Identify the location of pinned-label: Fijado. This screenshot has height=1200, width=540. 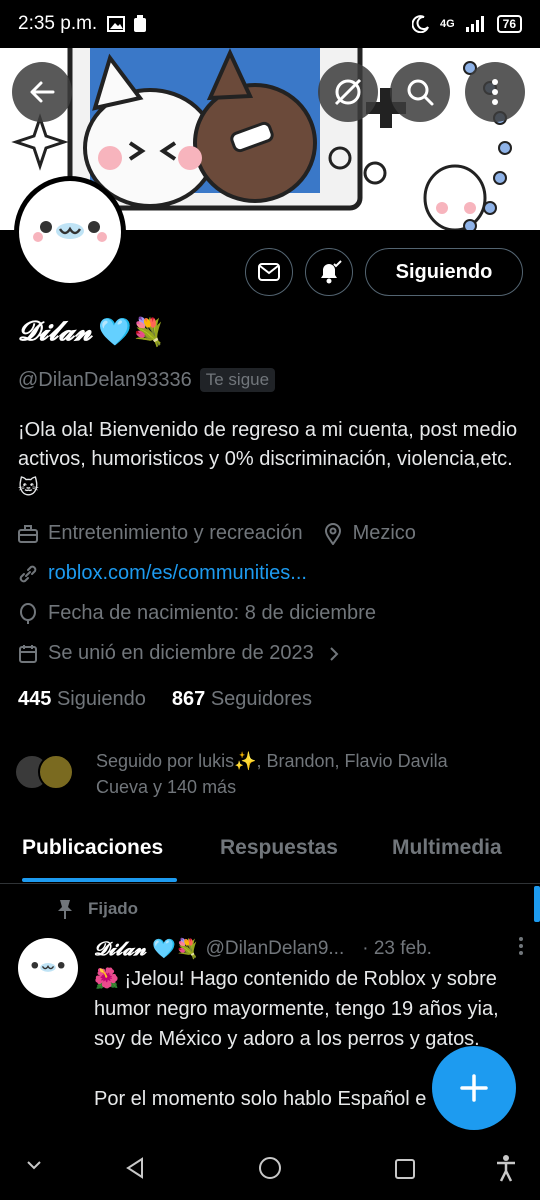
(97, 909).